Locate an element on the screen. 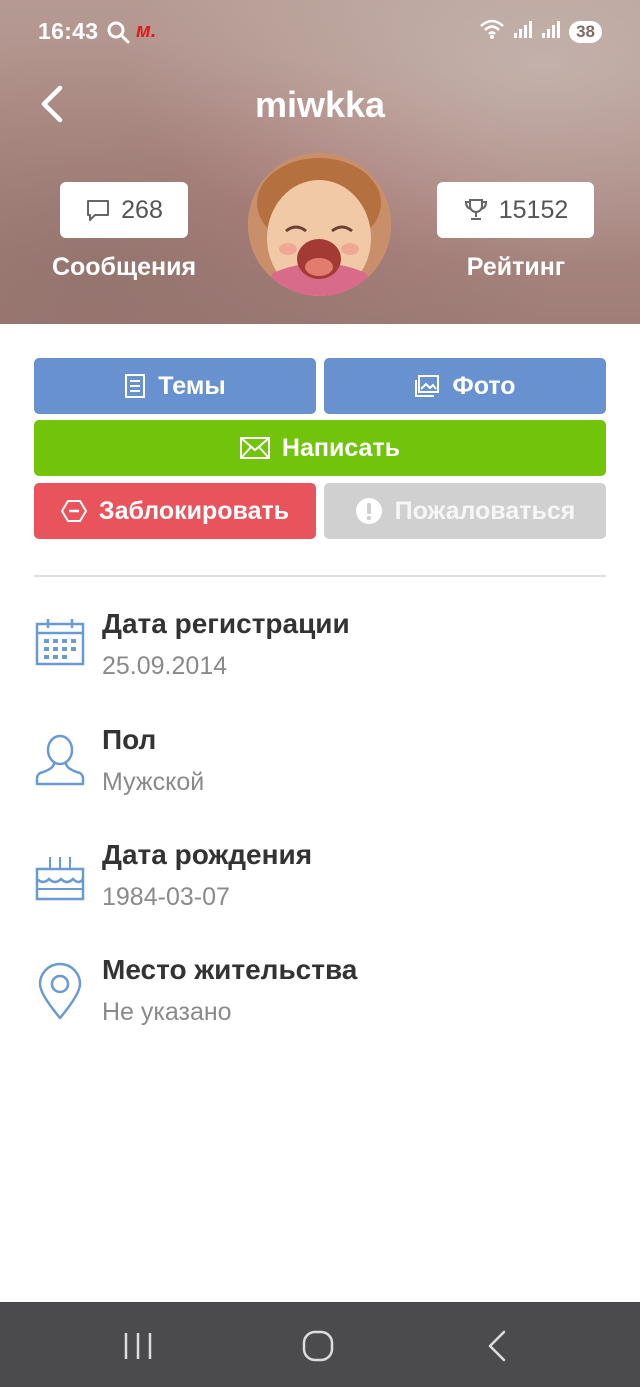 The width and height of the screenshot is (640, 1387). location-pin-icon is located at coordinates (60, 991).